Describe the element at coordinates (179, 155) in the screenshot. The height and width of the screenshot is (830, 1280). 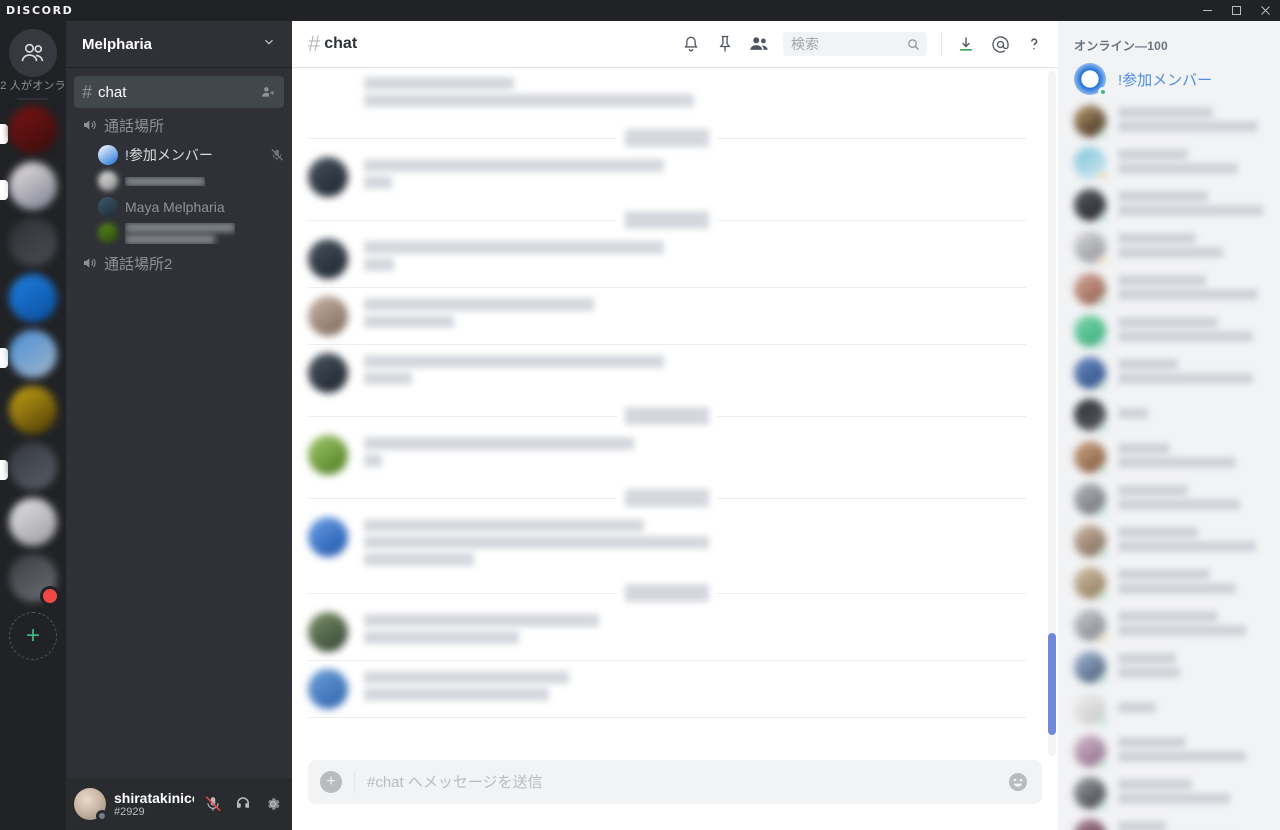
I see `voice-participant: !参加メンバー` at that location.